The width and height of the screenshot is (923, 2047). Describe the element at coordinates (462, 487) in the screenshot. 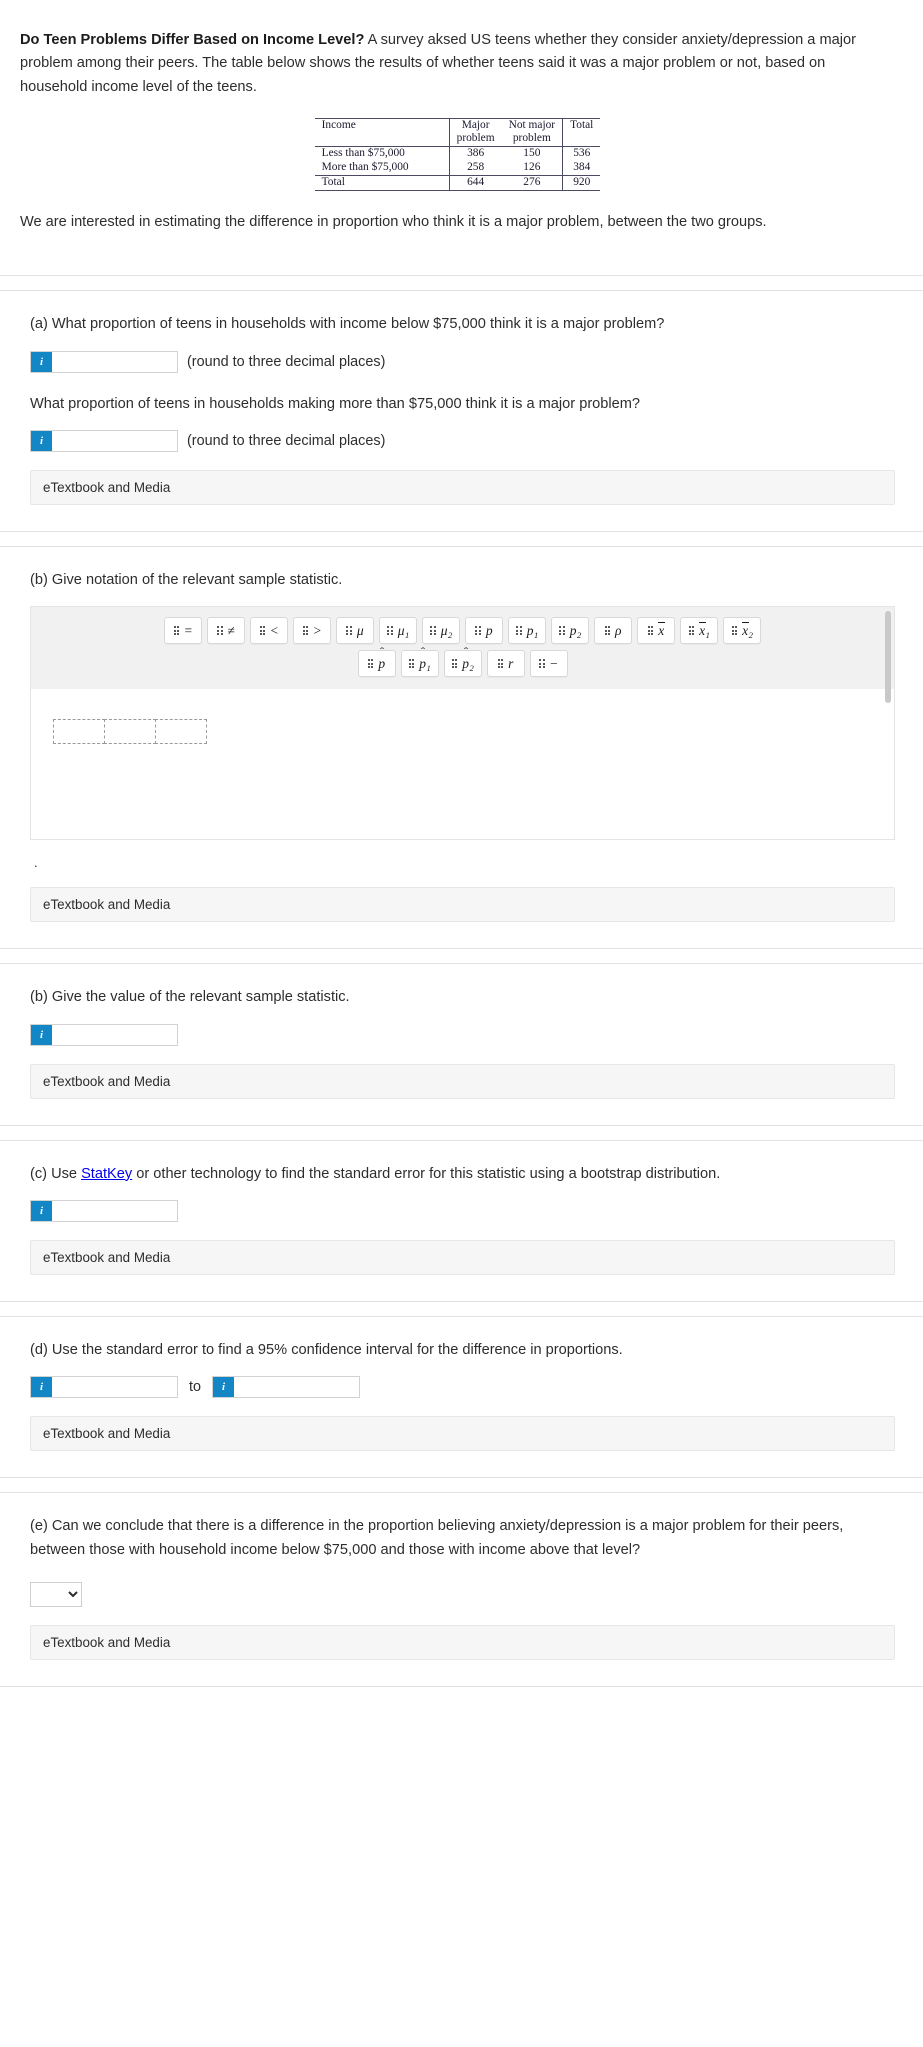

I see `etextbook-and-media-a: eTextbook and Media` at that location.